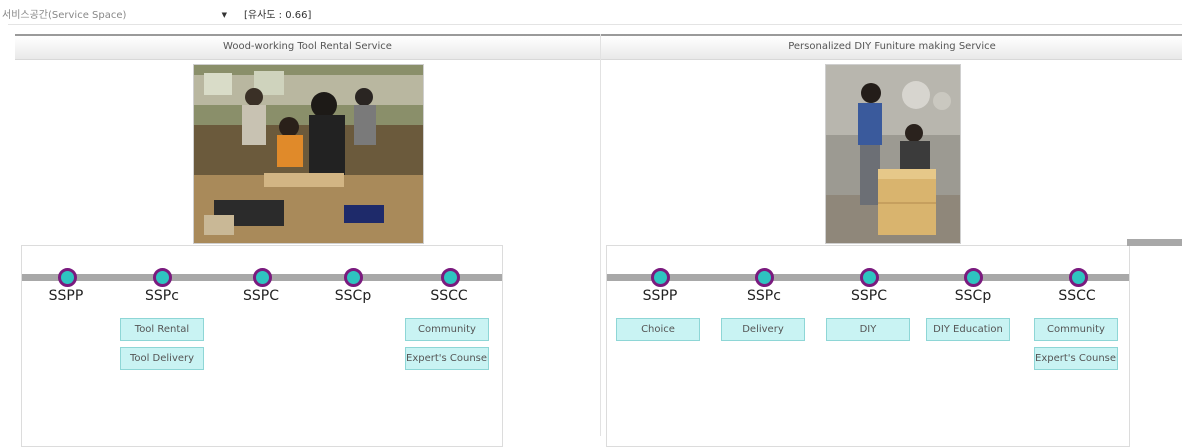 The image size is (1182, 447). What do you see at coordinates (893, 154) in the screenshot?
I see `diy-furniture-photo` at bounding box center [893, 154].